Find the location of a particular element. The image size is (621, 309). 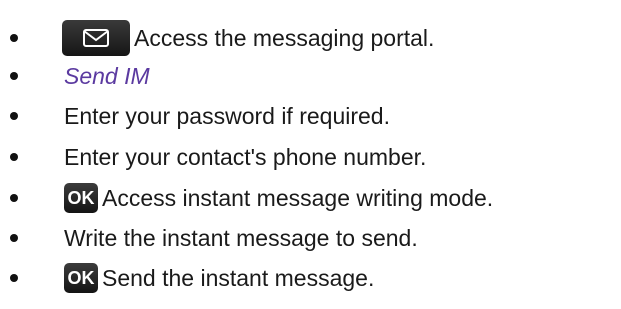

list-item-content: Write the instant message to send. is located at coordinates (241, 238).